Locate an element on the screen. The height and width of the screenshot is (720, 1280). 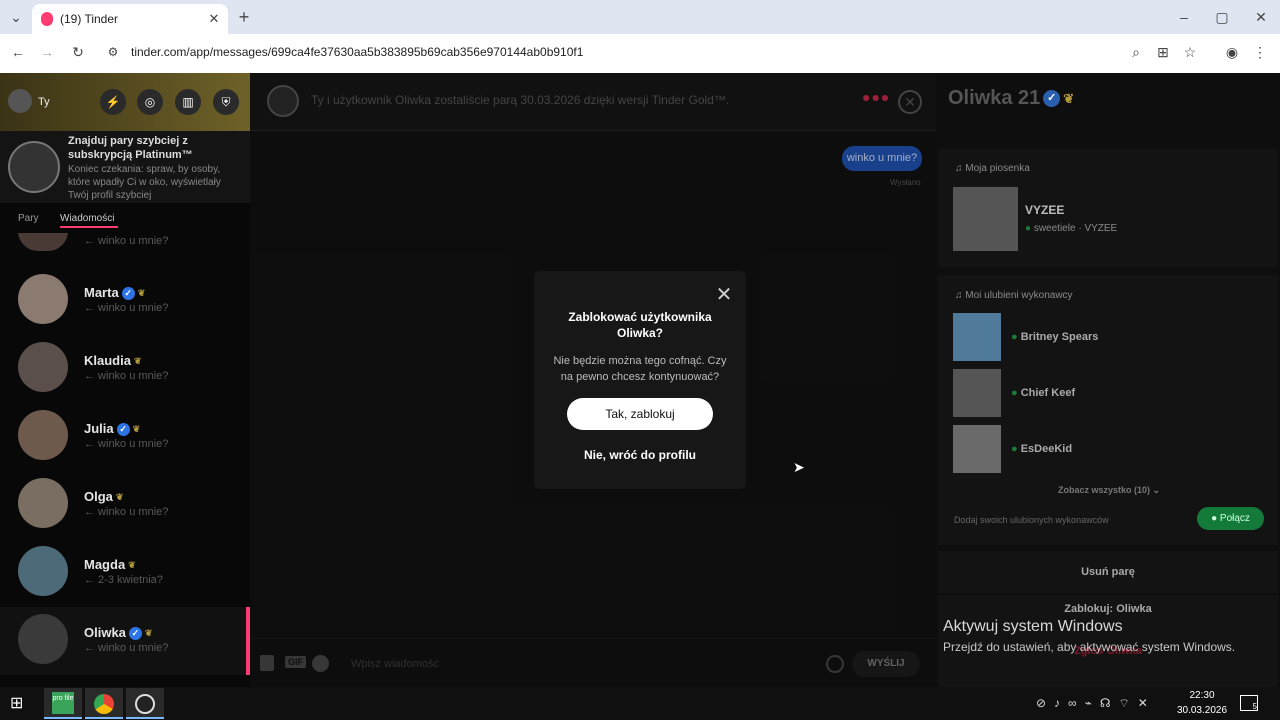
browser-tab-strip: ⌄ (19) Tinder ✕ + – ▢ ✕ is located at coordinates (640, 17).